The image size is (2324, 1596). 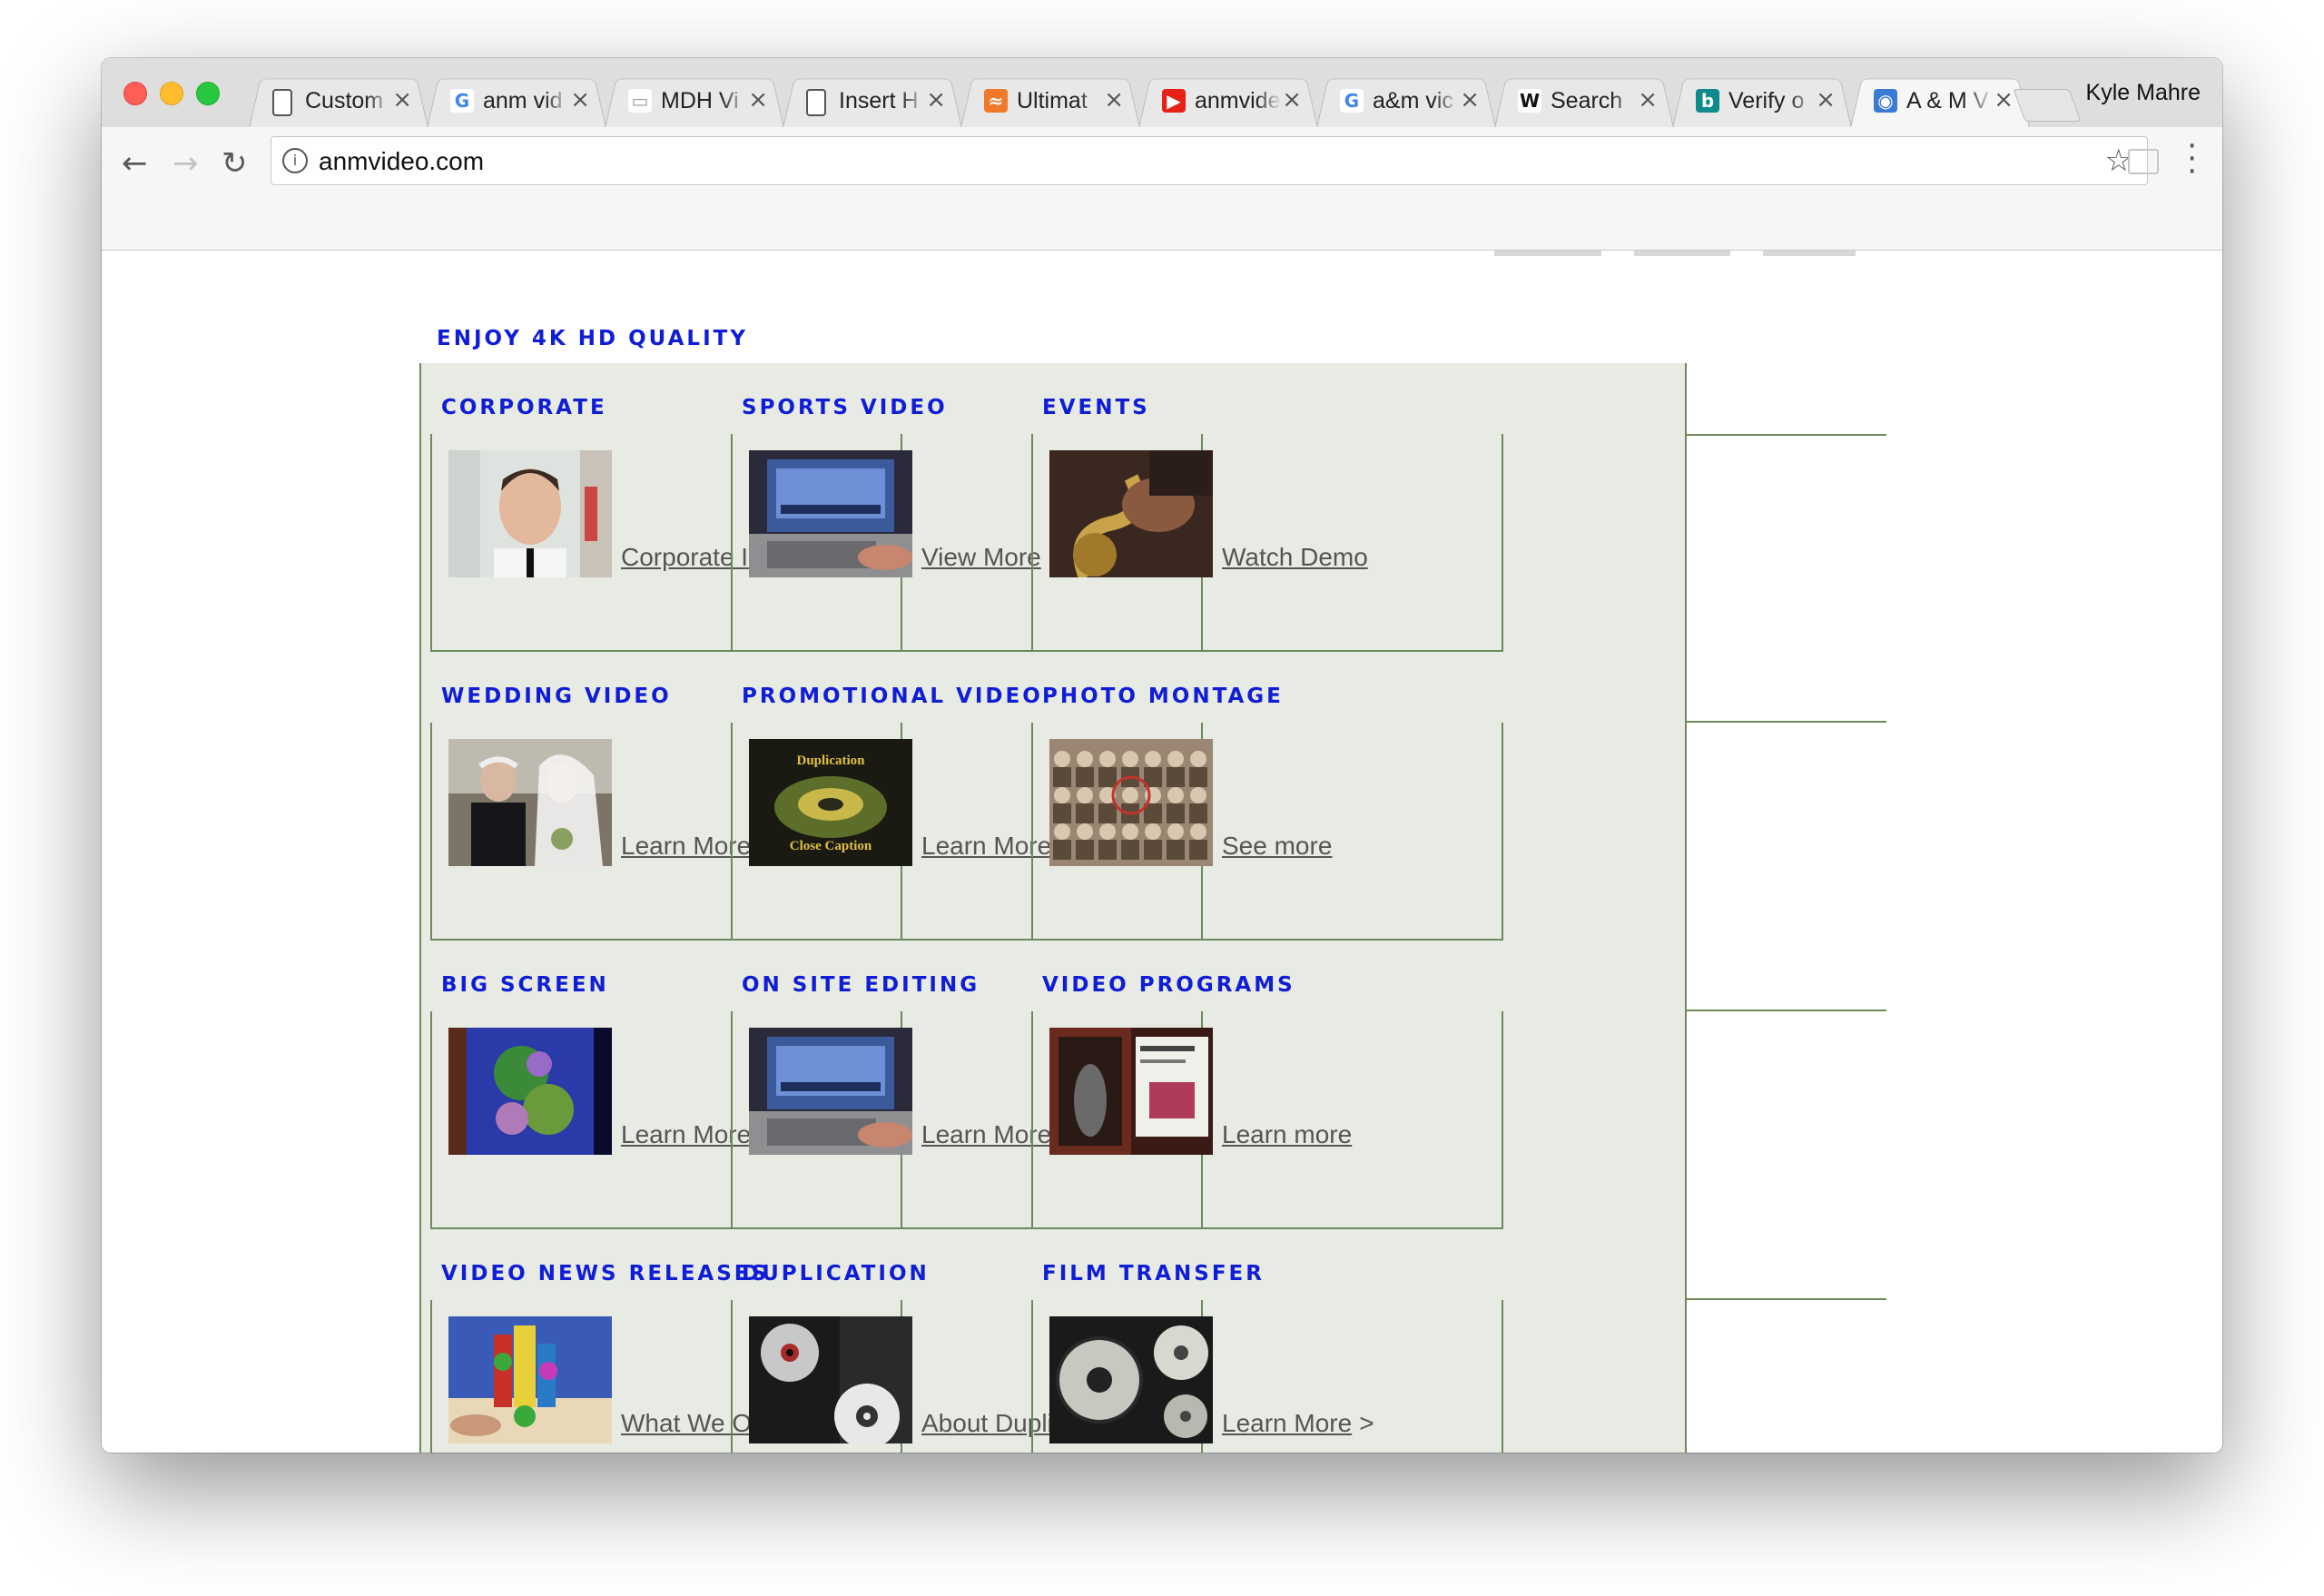 I want to click on youtube-icon: ▶, so click(x=1174, y=101).